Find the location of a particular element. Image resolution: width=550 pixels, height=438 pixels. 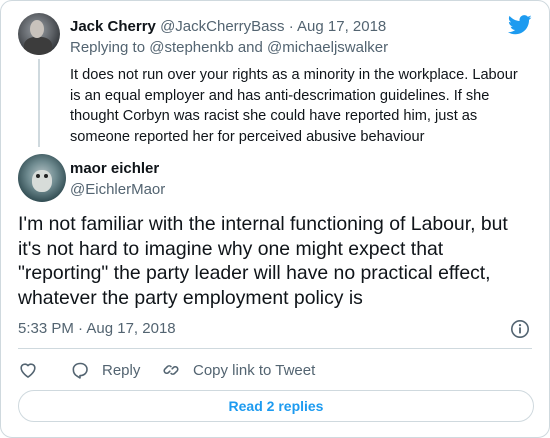

main-tweet-timestamp: 5:33 PM · Aug 17, 2018 is located at coordinates (97, 329).